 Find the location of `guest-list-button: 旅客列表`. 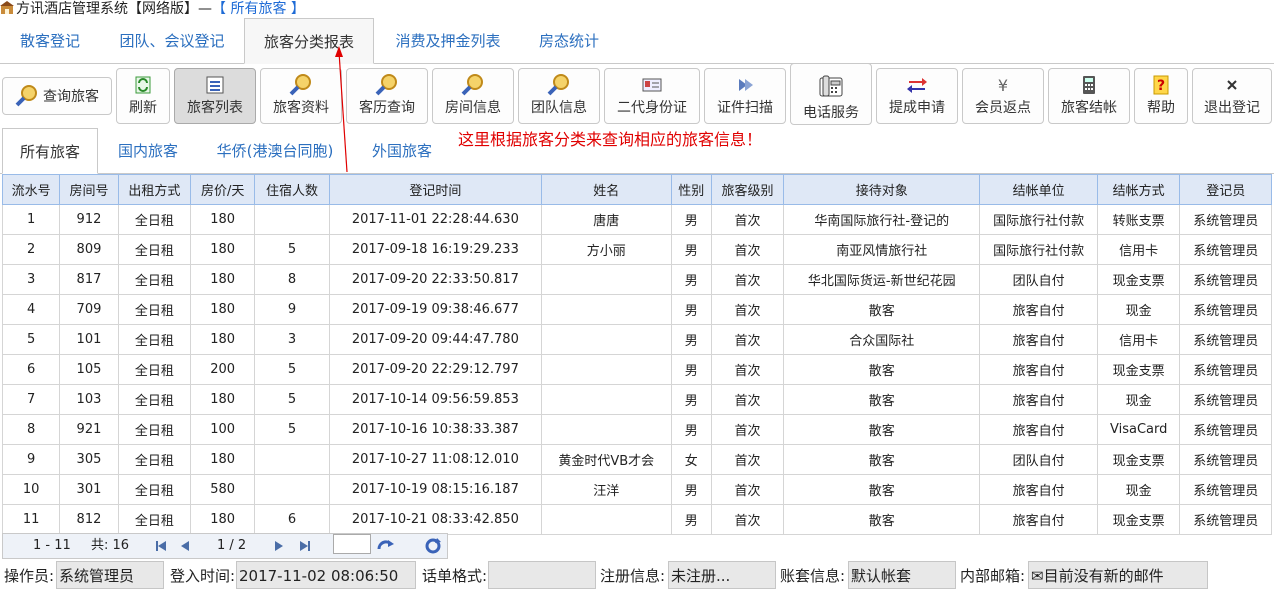

guest-list-button: 旅客列表 is located at coordinates (215, 96).